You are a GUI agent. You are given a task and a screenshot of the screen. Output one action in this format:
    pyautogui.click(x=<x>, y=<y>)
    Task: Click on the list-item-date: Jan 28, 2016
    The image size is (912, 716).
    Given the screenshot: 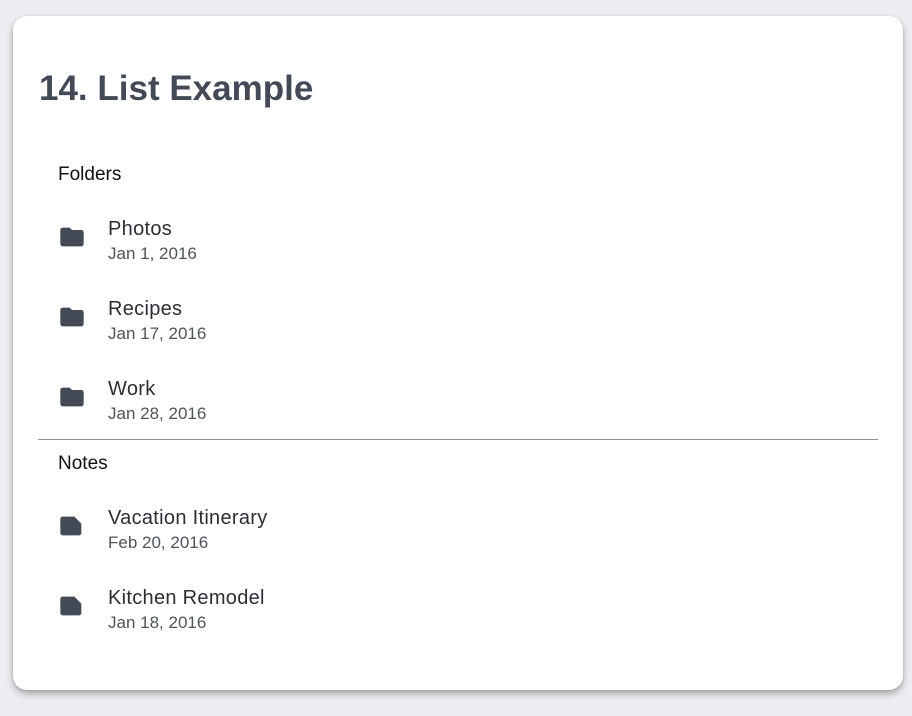 What is the action you would take?
    pyautogui.click(x=157, y=413)
    